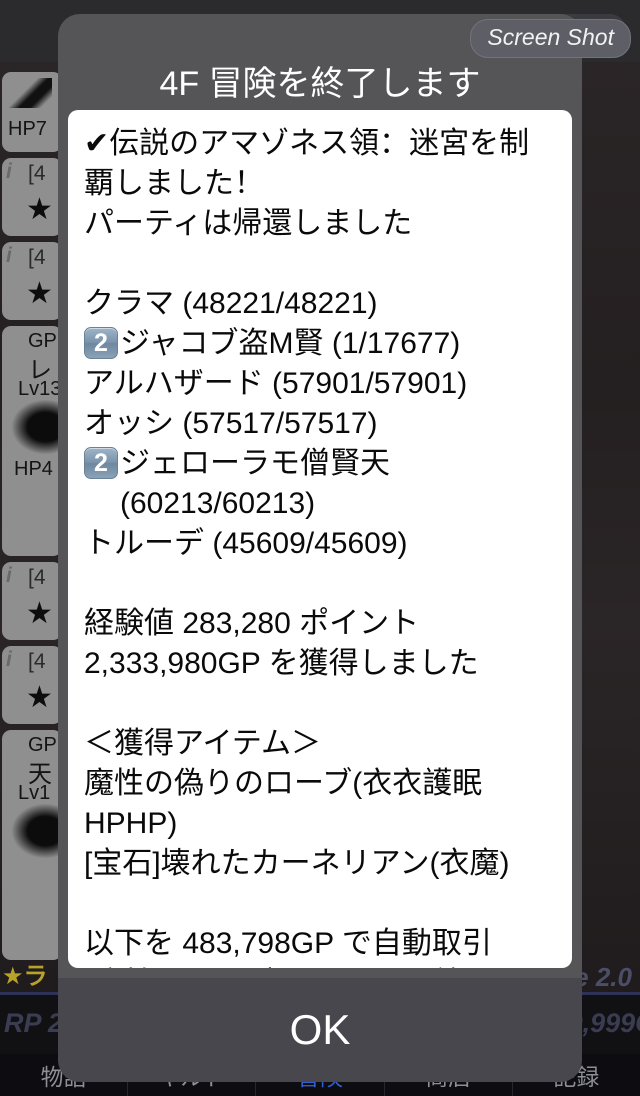 The image size is (640, 1096). I want to click on party-member-label: トルーデ (45609/45609), so click(246, 543).